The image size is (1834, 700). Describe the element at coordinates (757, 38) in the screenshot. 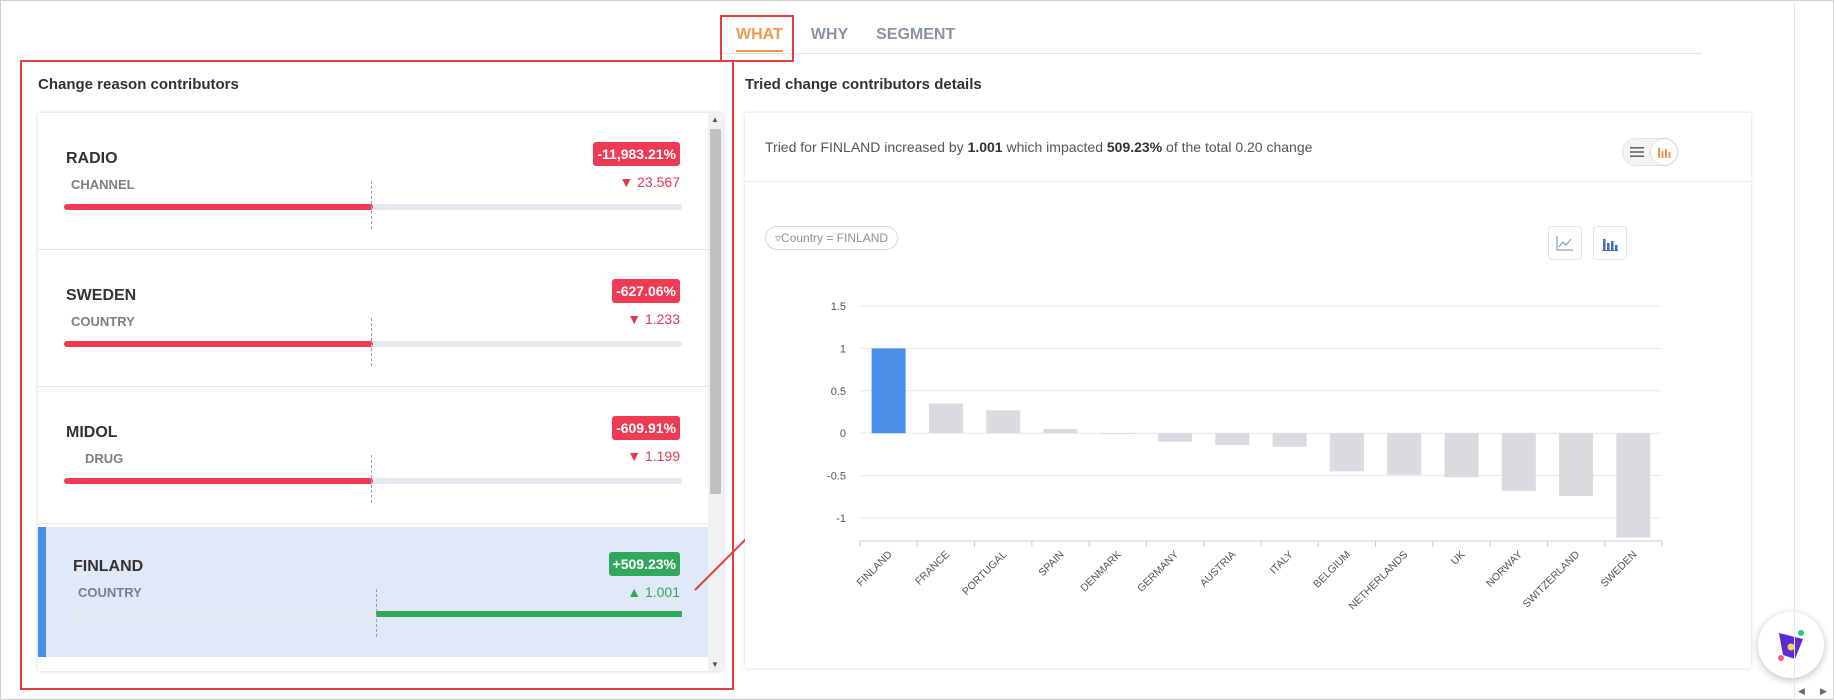

I see `highlight-box-tab` at that location.